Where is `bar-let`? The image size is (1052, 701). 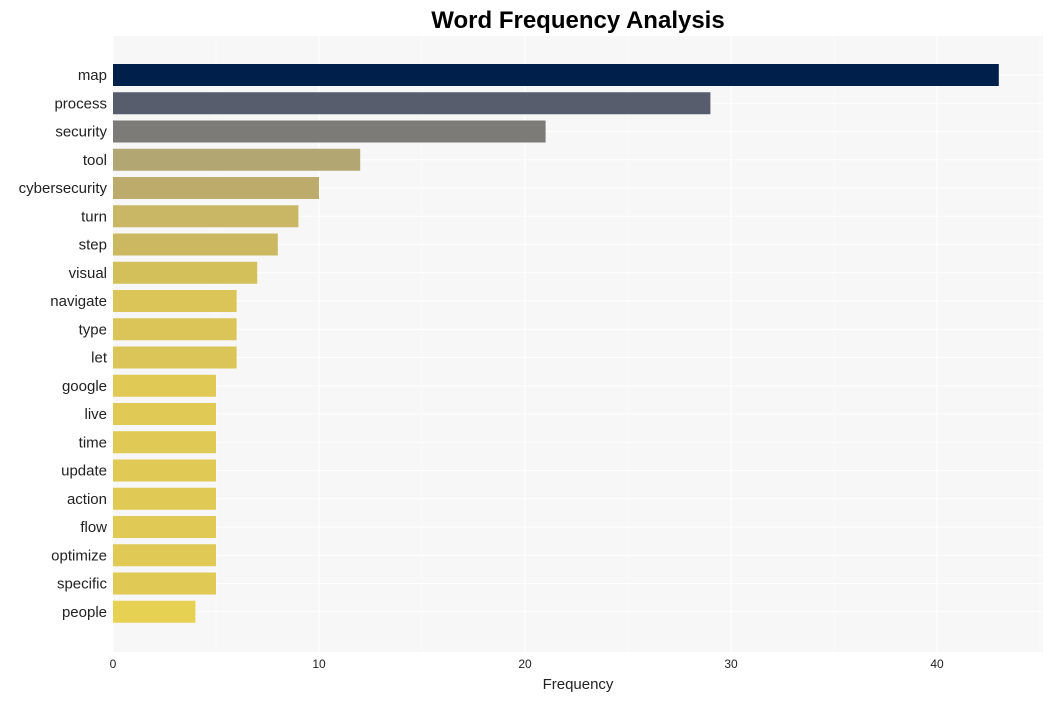
bar-let is located at coordinates (175, 357).